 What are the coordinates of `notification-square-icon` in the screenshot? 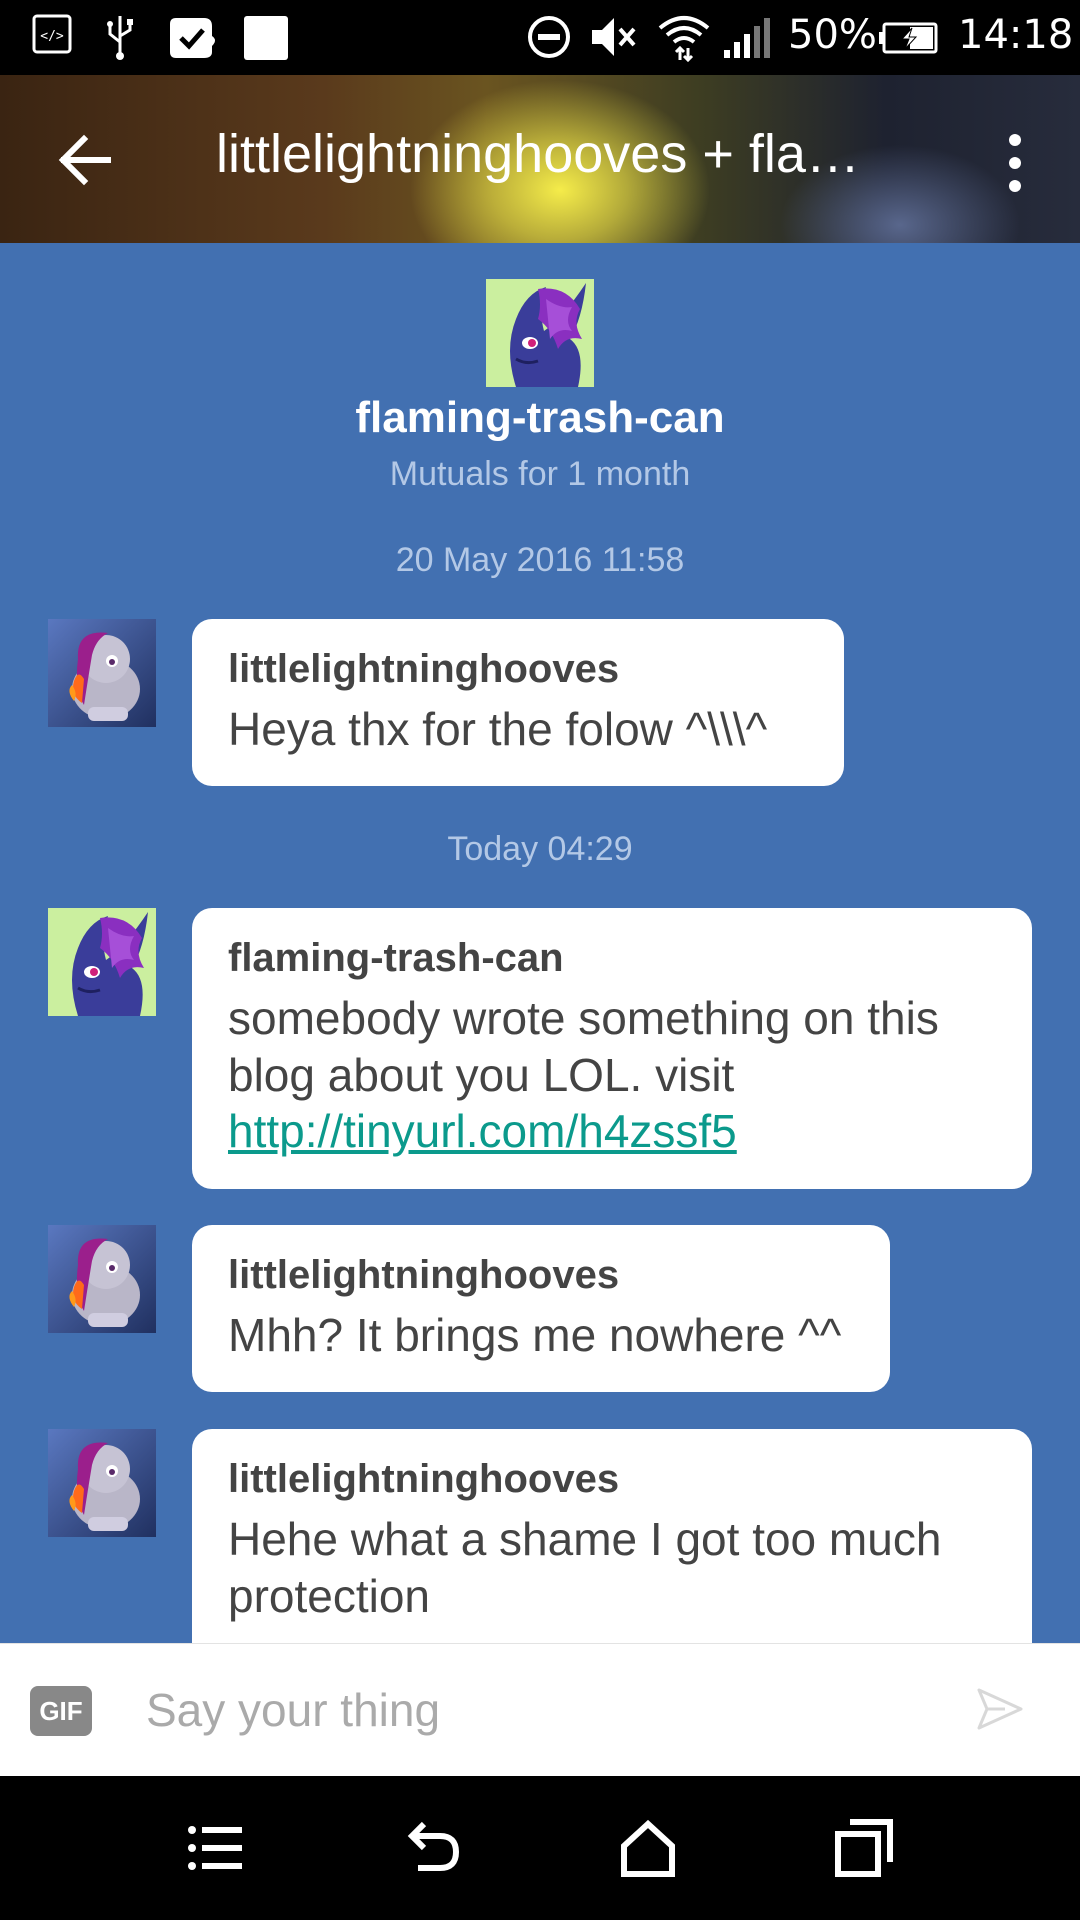 It's located at (266, 38).